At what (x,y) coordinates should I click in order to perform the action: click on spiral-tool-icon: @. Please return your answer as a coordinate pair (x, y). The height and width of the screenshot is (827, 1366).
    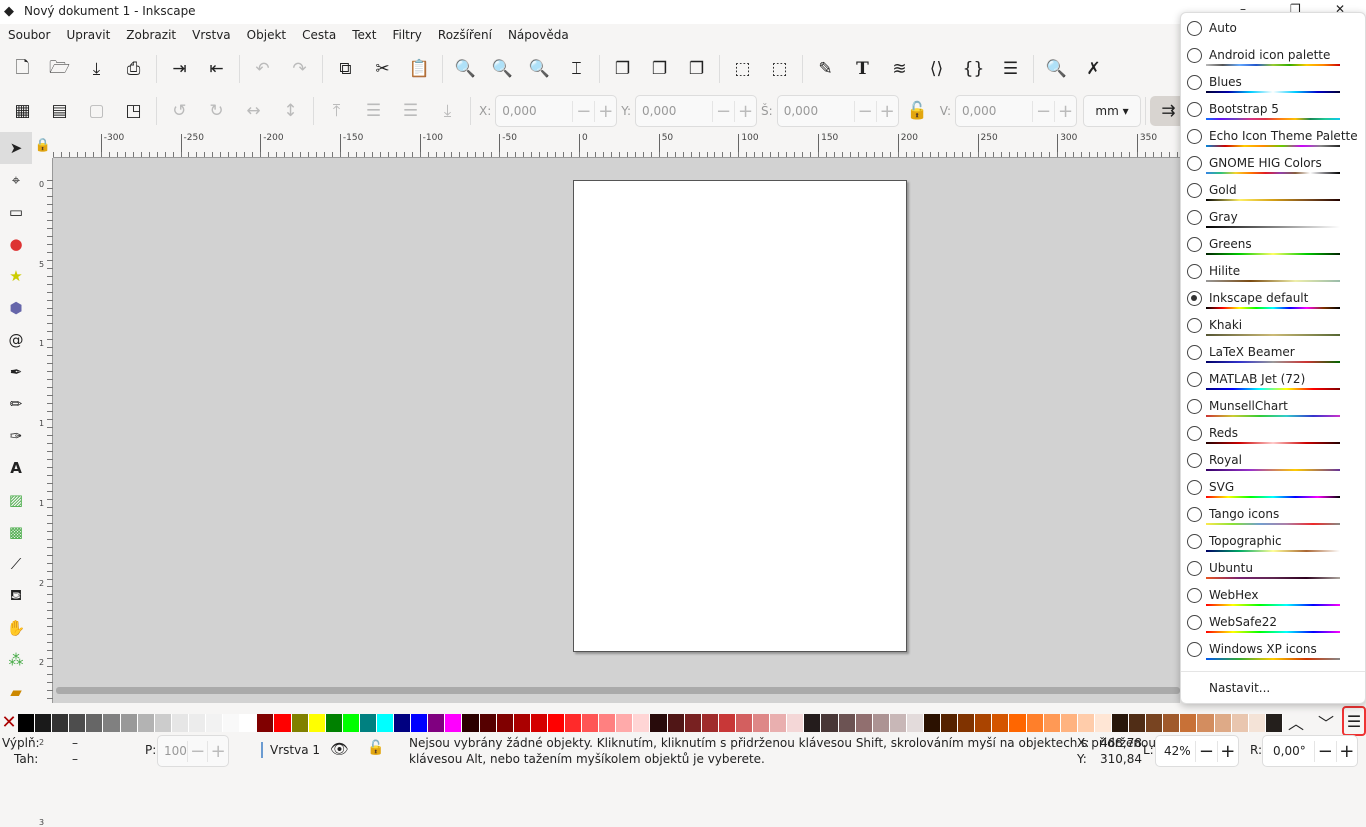
    Looking at the image, I should click on (16, 340).